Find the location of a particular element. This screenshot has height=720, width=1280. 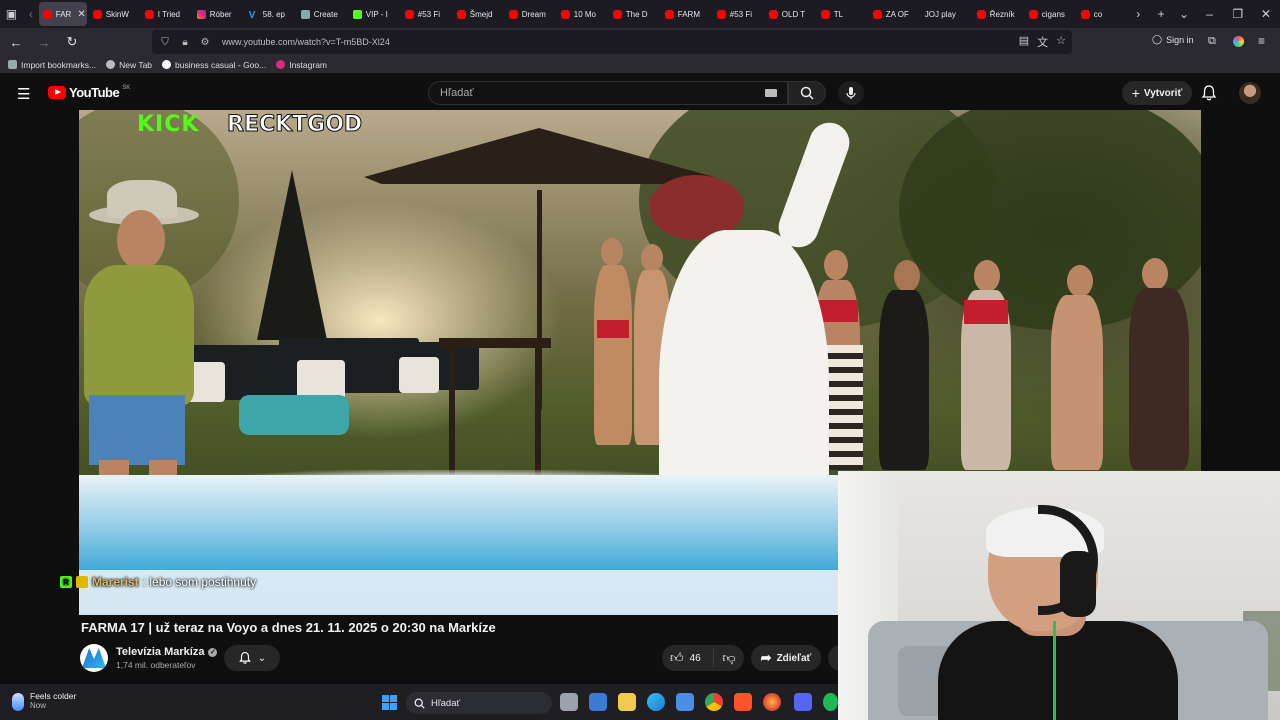

lock-icon: 🔒︎ is located at coordinates (185, 42).